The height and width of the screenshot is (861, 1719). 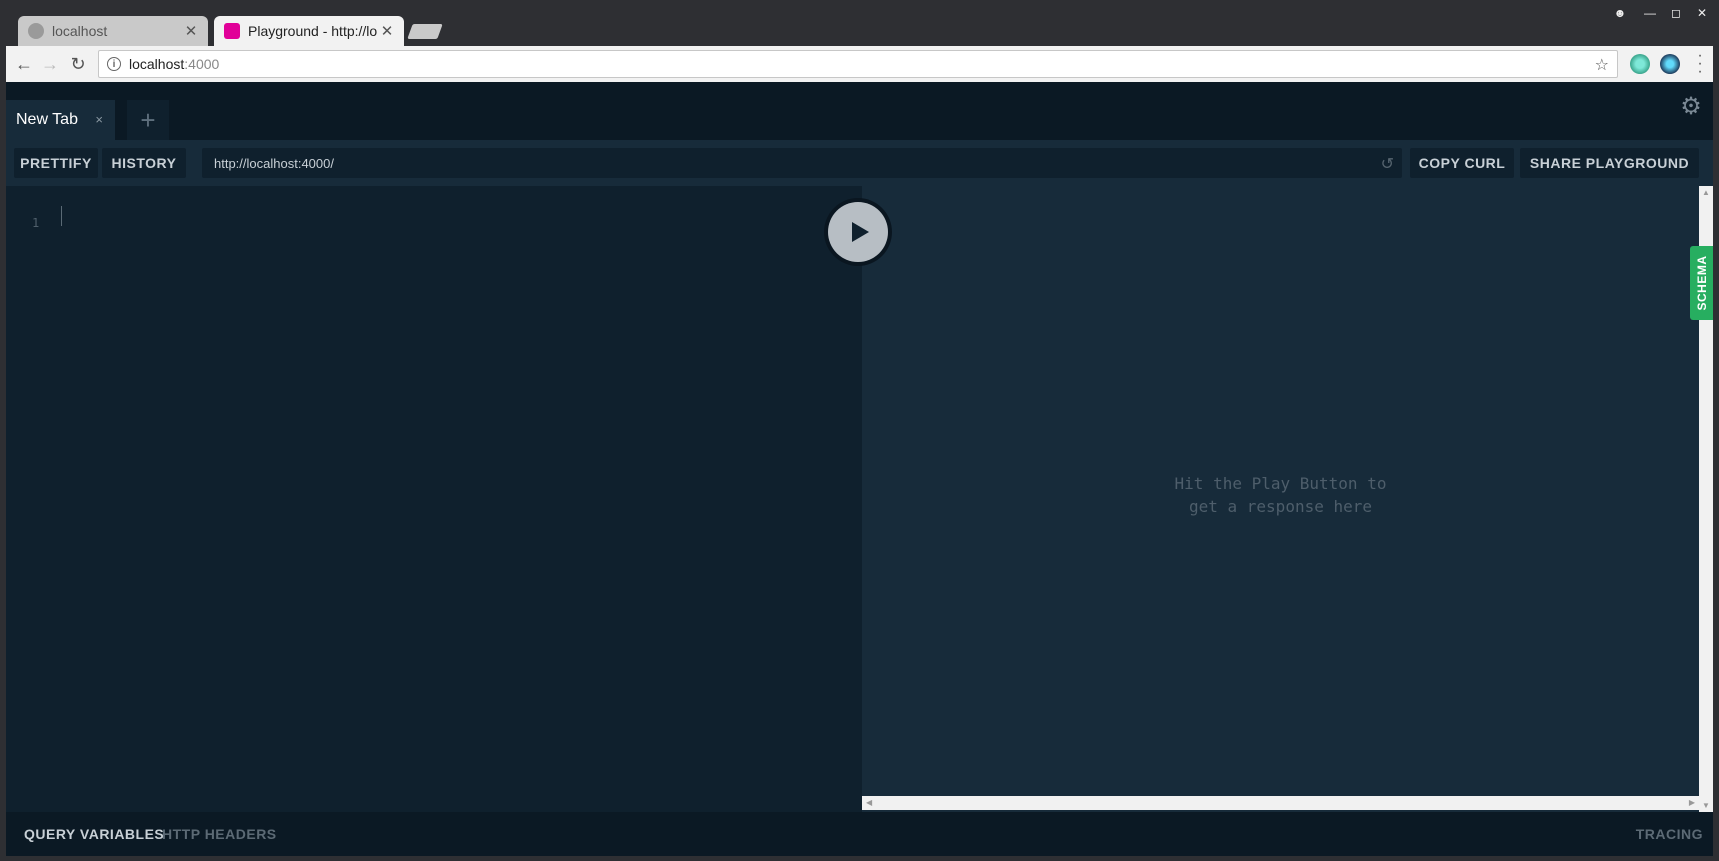 What do you see at coordinates (94, 834) in the screenshot?
I see `query-variables-tab: QUERY VARIABLES` at bounding box center [94, 834].